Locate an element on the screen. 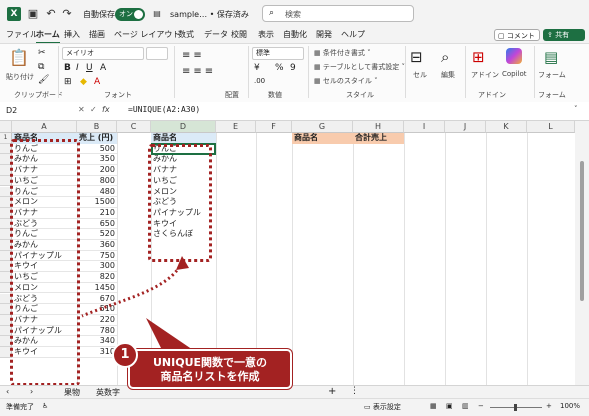  tab-developer: 開発 is located at coordinates (324, 35).